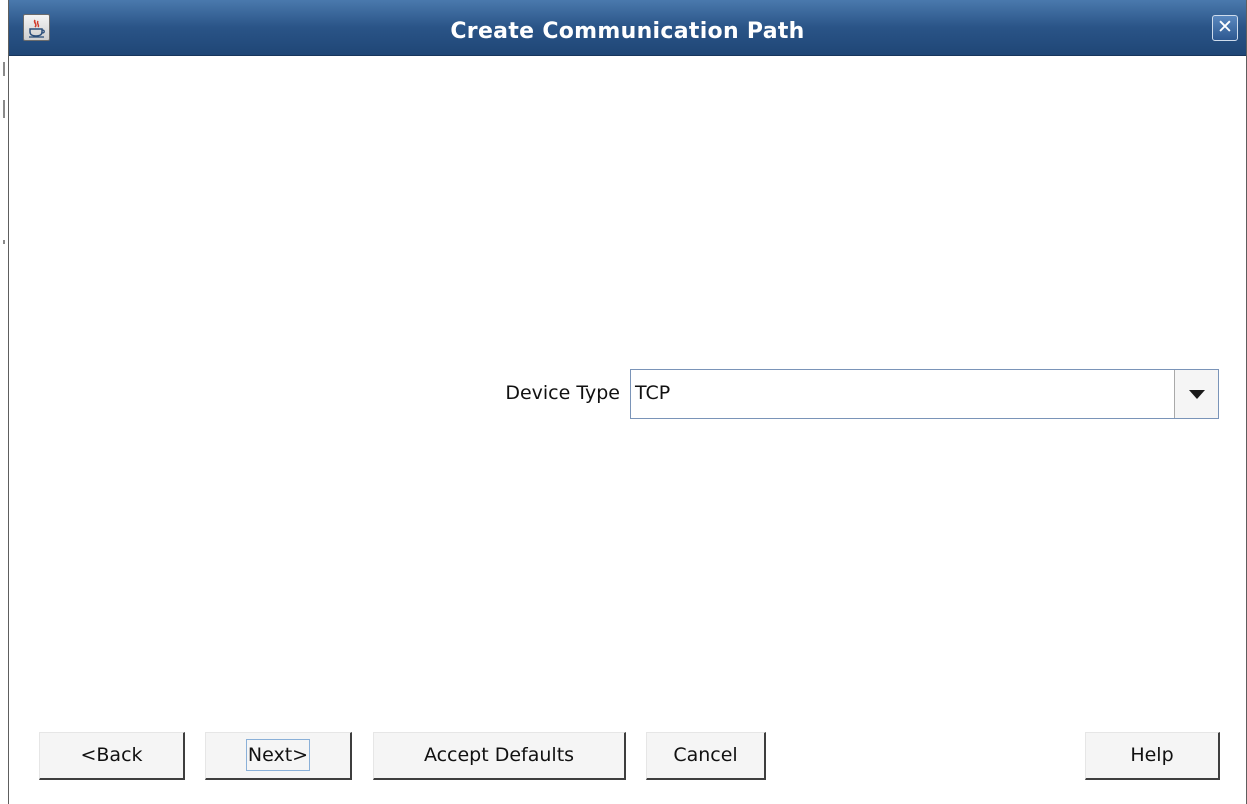 The image size is (1247, 804). What do you see at coordinates (653, 393) in the screenshot?
I see `device-type-value: TCP` at bounding box center [653, 393].